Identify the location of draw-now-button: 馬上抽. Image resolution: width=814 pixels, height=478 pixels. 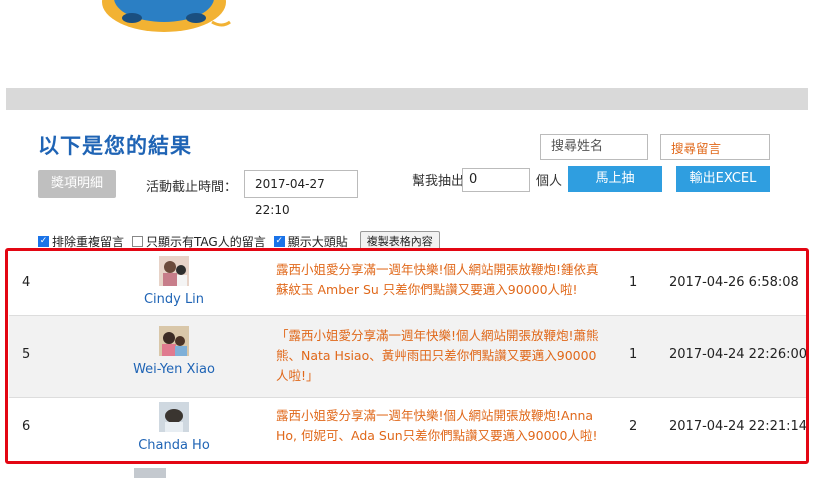
(615, 179).